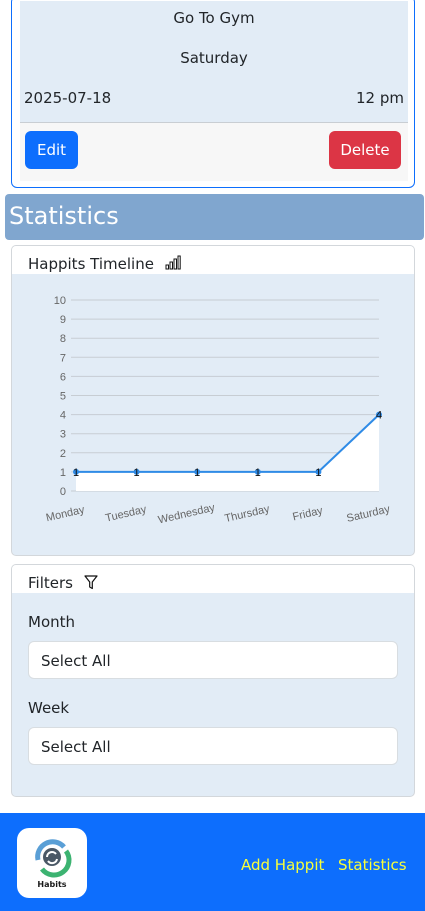 Image resolution: width=425 pixels, height=911 pixels. I want to click on filters-title: Filters, so click(50, 583).